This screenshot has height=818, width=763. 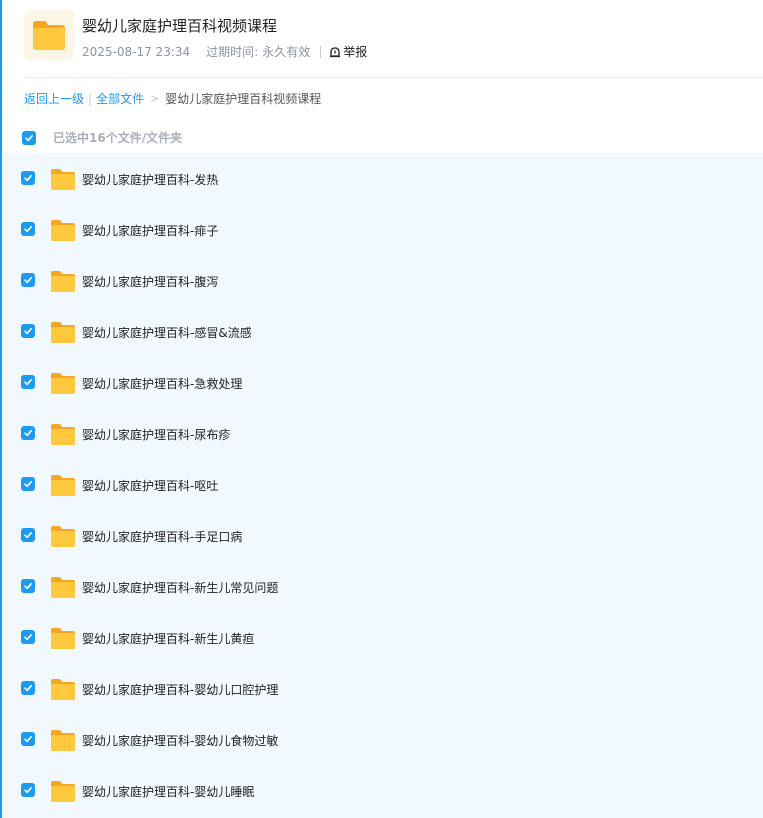 I want to click on file-name: 婴幼儿家庭护理百科-婴幼儿口腔护理, so click(x=180, y=689).